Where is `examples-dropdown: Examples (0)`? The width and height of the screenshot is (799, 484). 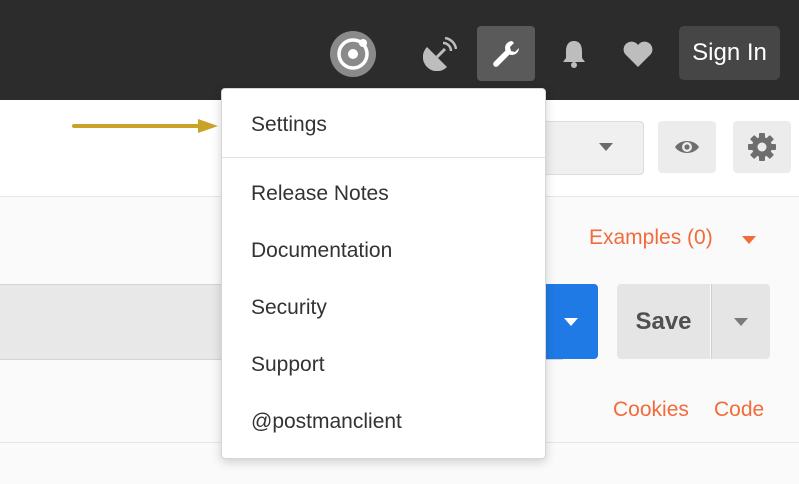 examples-dropdown: Examples (0) is located at coordinates (651, 238).